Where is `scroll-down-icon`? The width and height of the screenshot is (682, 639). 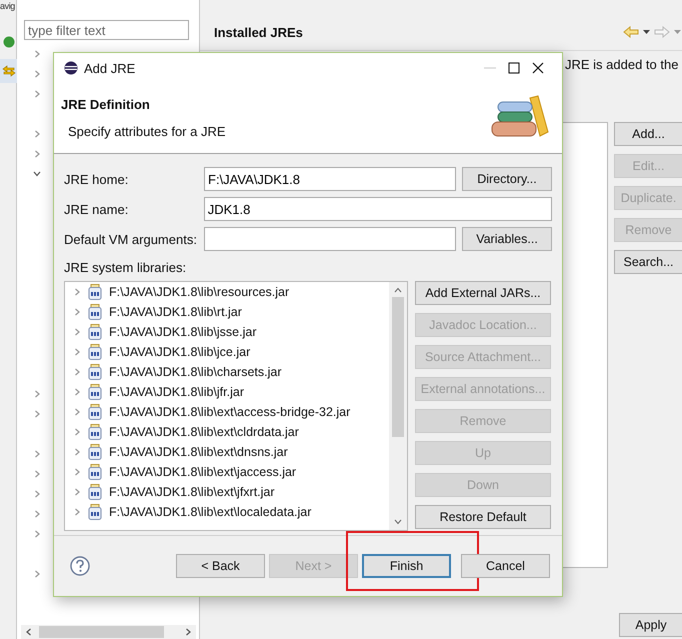 scroll-down-icon is located at coordinates (398, 522).